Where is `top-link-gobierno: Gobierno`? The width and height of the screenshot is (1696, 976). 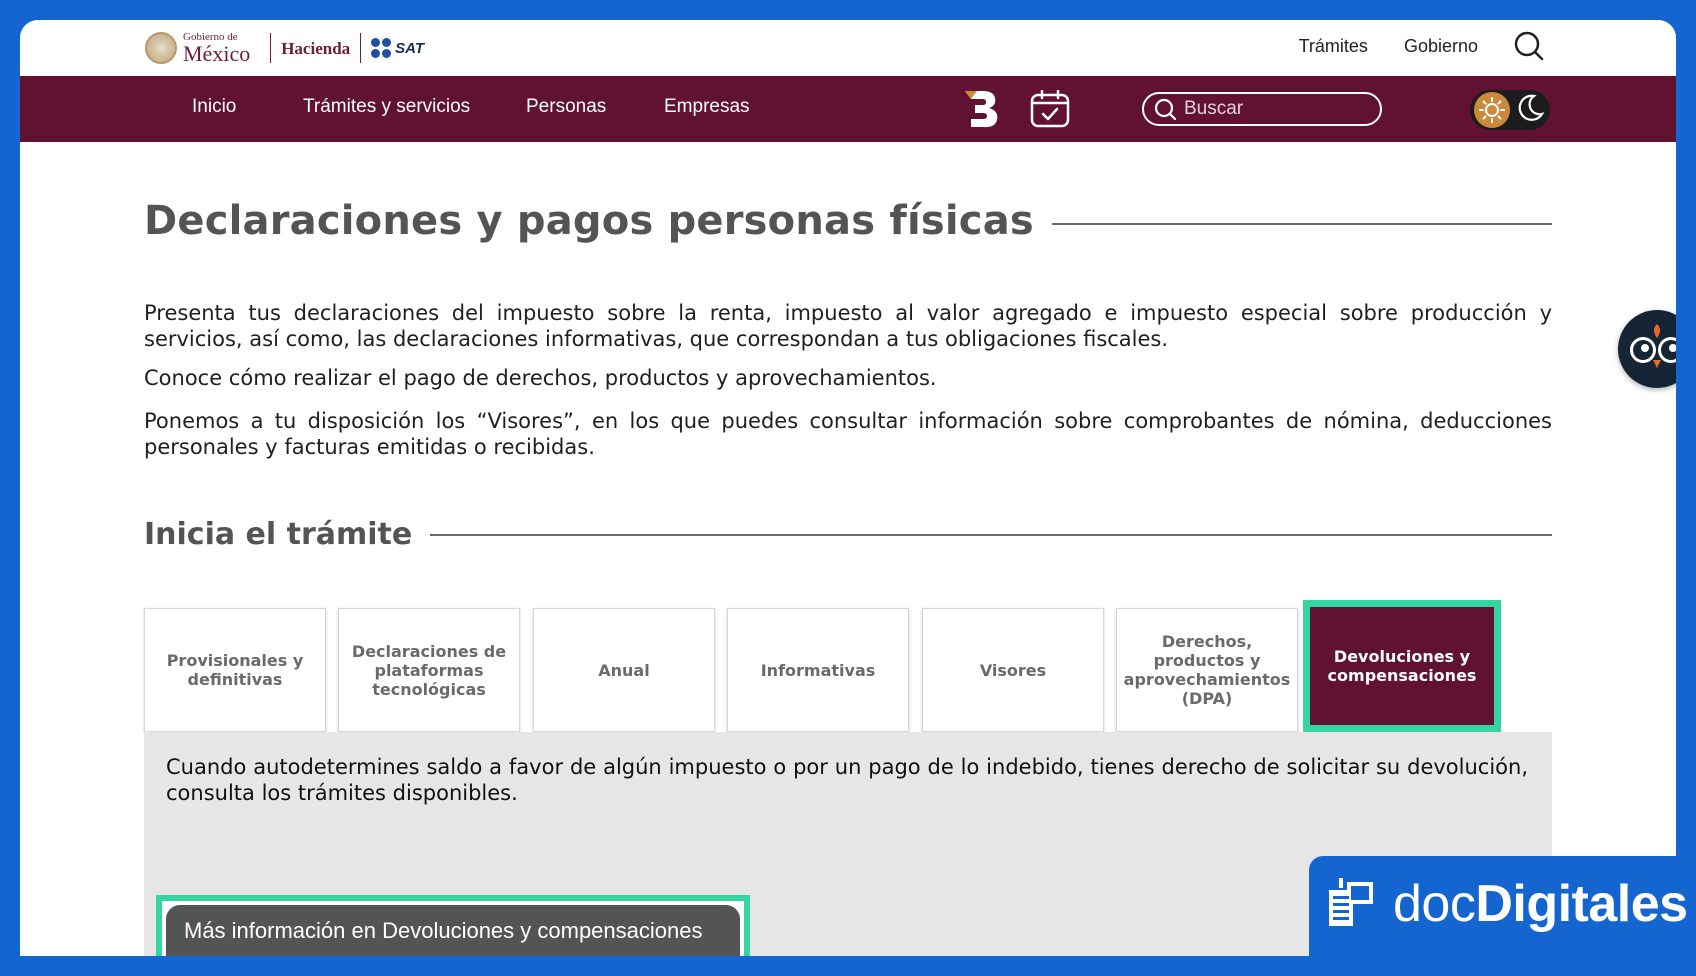
top-link-gobierno: Gobierno is located at coordinates (1441, 46).